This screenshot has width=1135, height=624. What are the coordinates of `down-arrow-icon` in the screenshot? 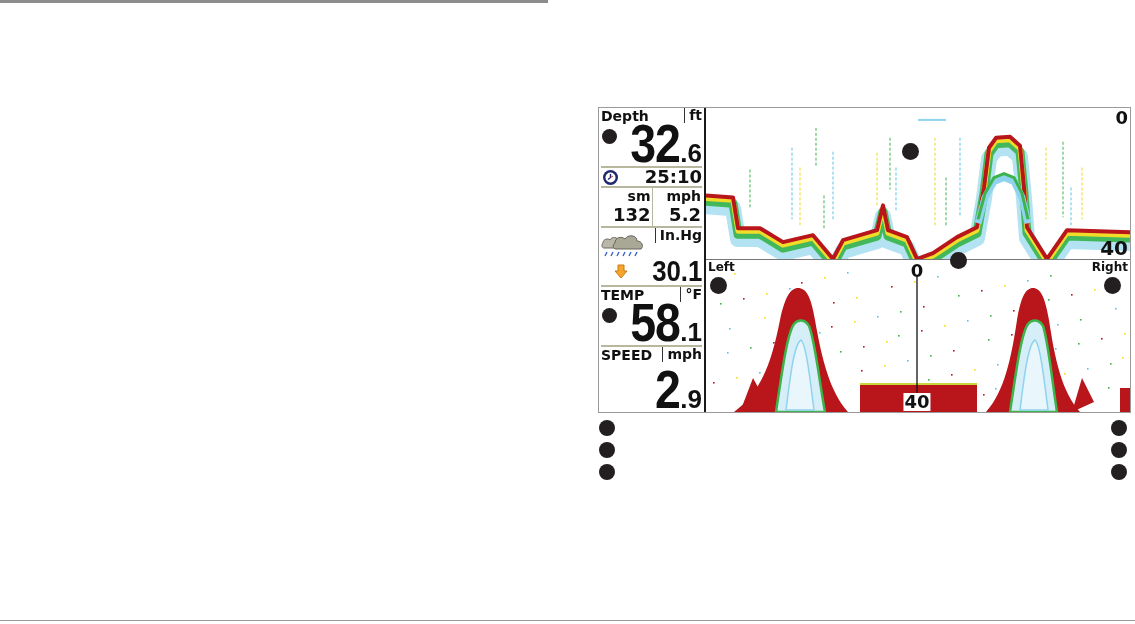 It's located at (621, 271).